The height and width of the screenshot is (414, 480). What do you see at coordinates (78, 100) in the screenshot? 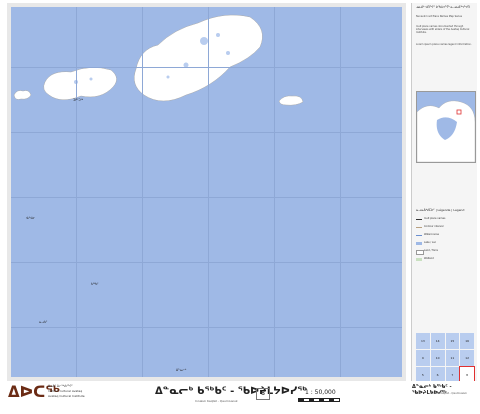
I see `place-label: ᑐᑭᑦᑐᖅ` at bounding box center [78, 100].